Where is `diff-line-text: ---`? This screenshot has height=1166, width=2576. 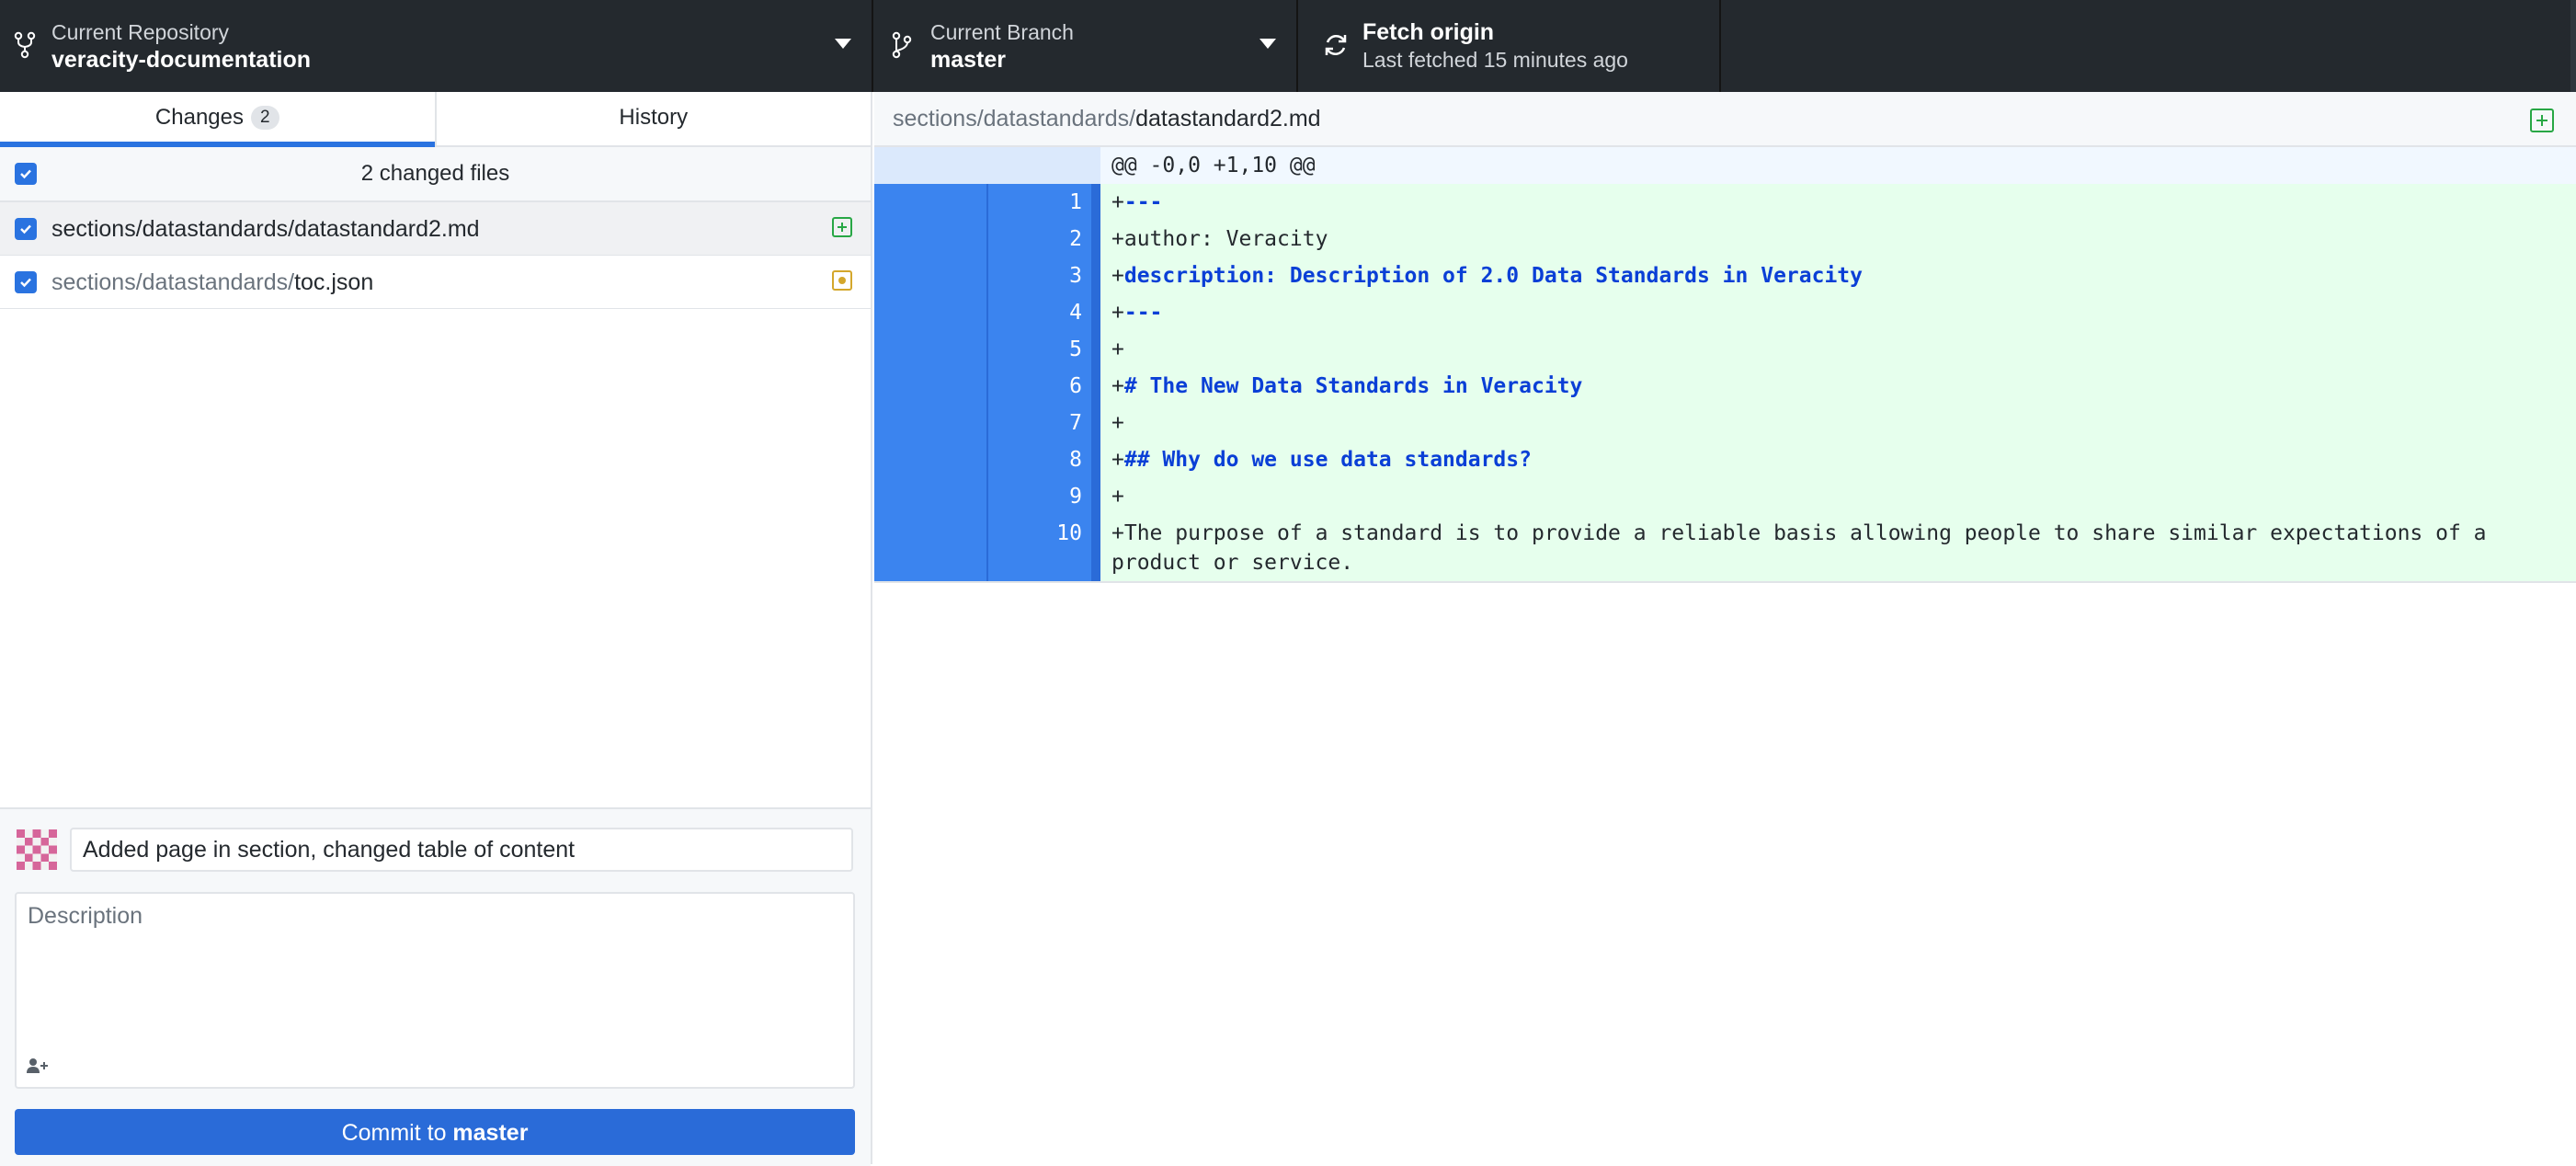
diff-line-text: --- is located at coordinates (1143, 202).